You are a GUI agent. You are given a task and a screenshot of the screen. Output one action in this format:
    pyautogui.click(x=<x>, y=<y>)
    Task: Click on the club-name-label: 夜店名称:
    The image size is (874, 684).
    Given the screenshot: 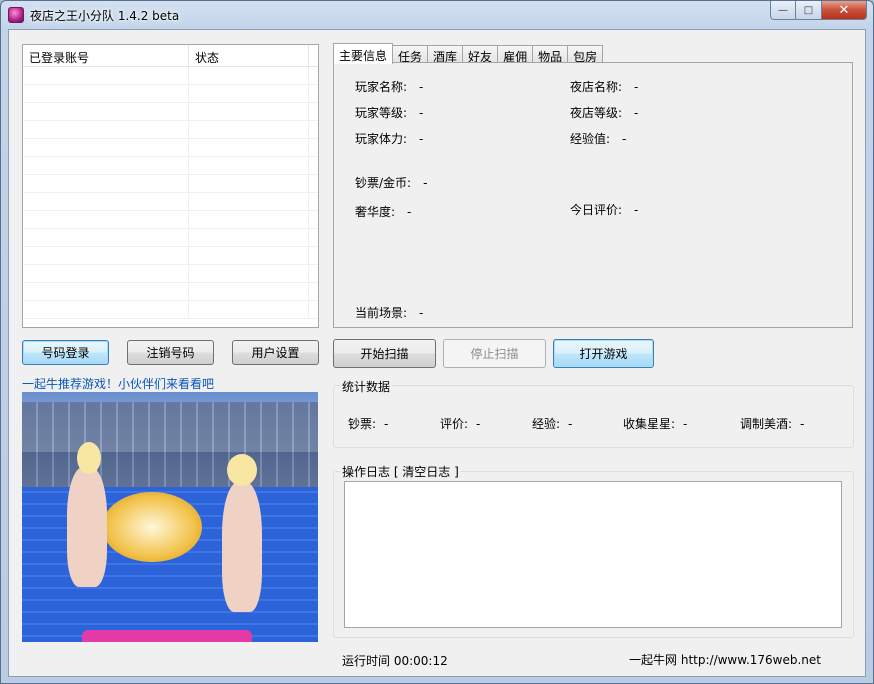 What is the action you would take?
    pyautogui.click(x=596, y=87)
    